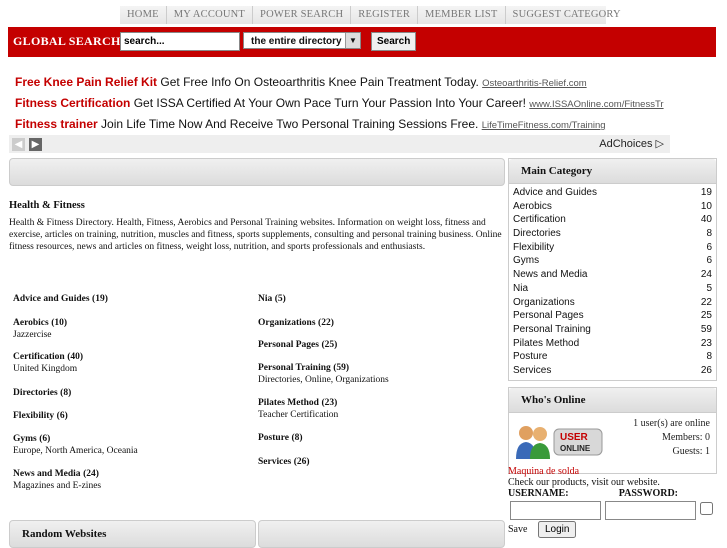 This screenshot has height=548, width=727. Describe the element at coordinates (329, 403) in the screenshot. I see `category-count: (23)` at that location.